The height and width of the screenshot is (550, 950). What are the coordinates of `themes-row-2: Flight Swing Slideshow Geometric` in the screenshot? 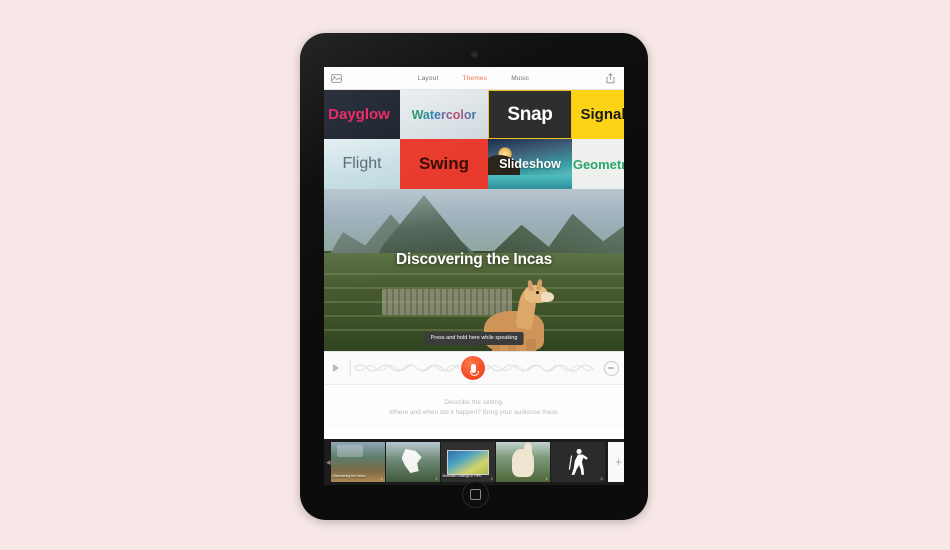 It's located at (474, 164).